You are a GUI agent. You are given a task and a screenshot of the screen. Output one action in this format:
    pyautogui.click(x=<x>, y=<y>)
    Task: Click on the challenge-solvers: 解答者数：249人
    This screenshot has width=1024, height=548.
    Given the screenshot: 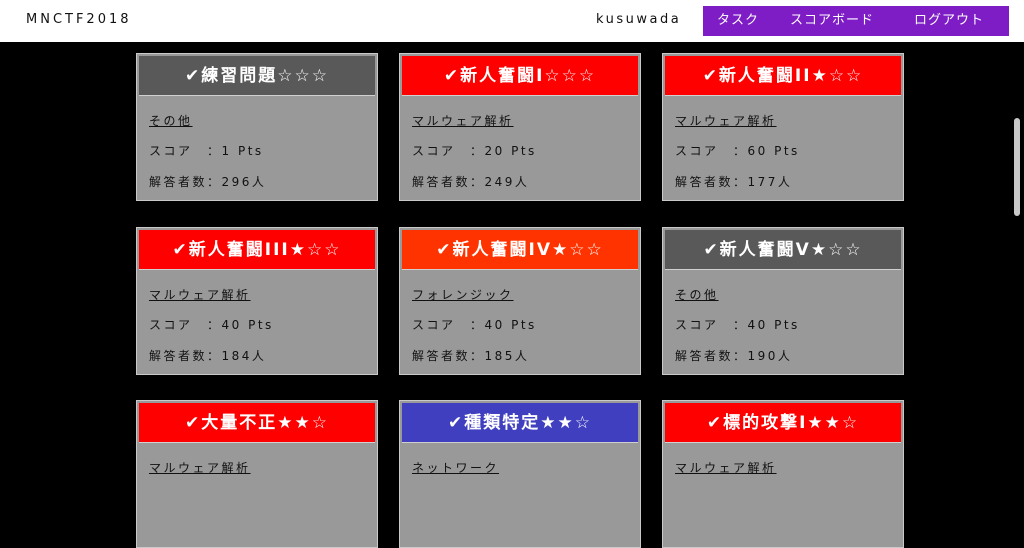 What is the action you would take?
    pyautogui.click(x=470, y=181)
    